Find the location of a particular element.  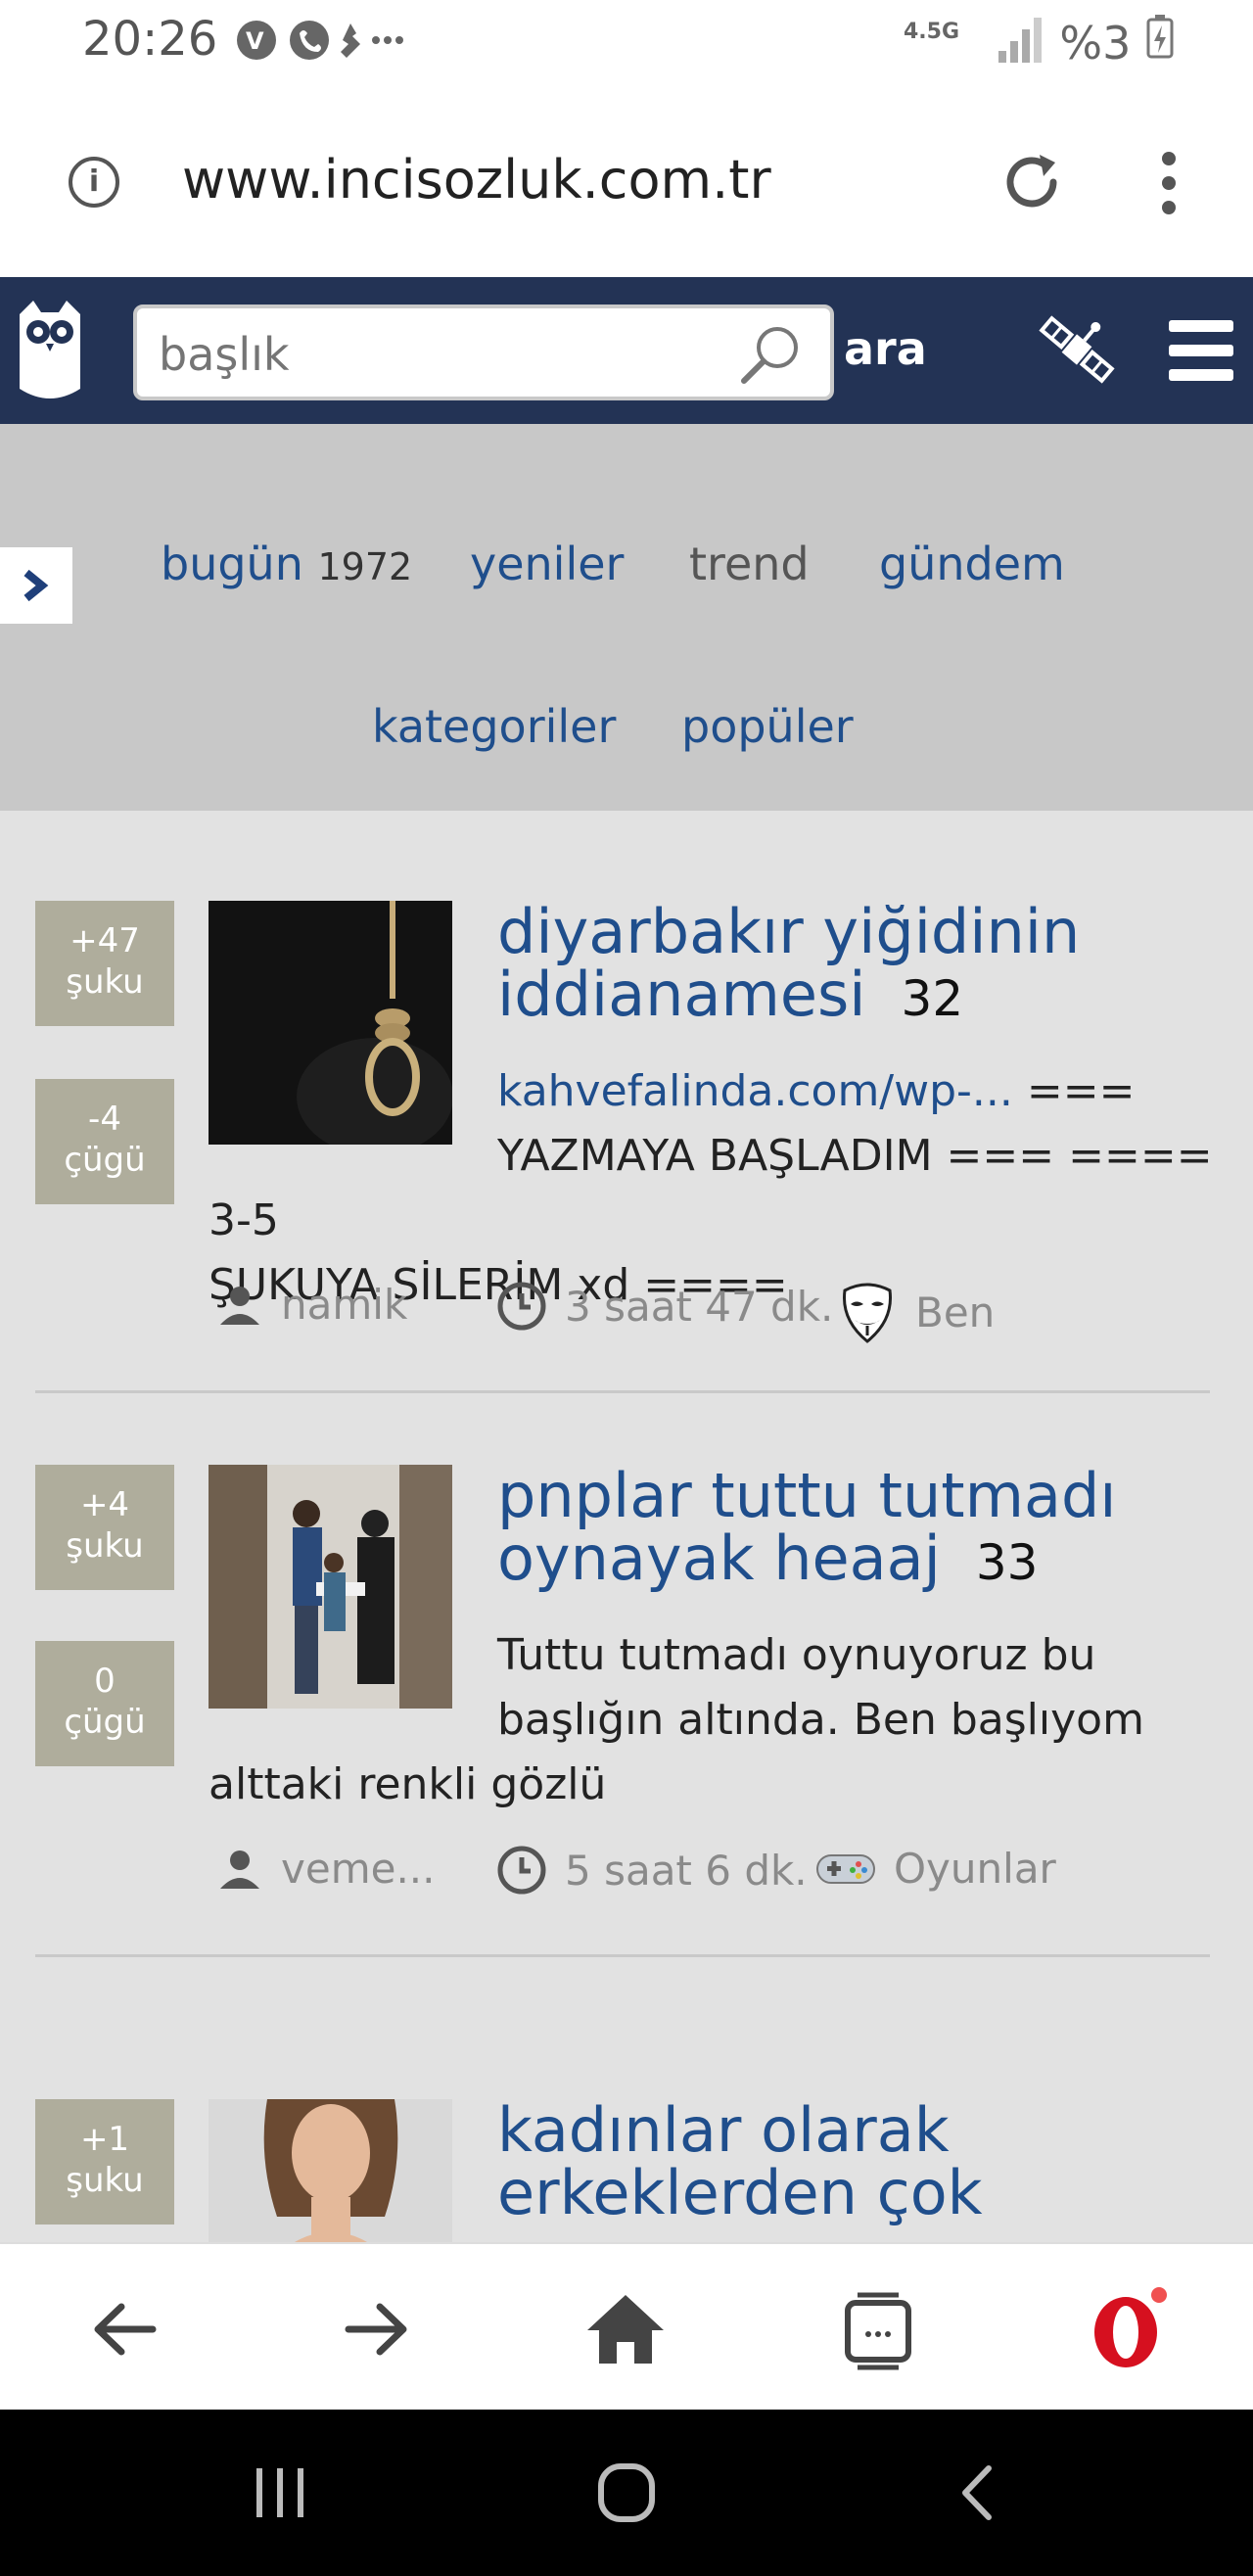

entry-count: 32 is located at coordinates (932, 998).